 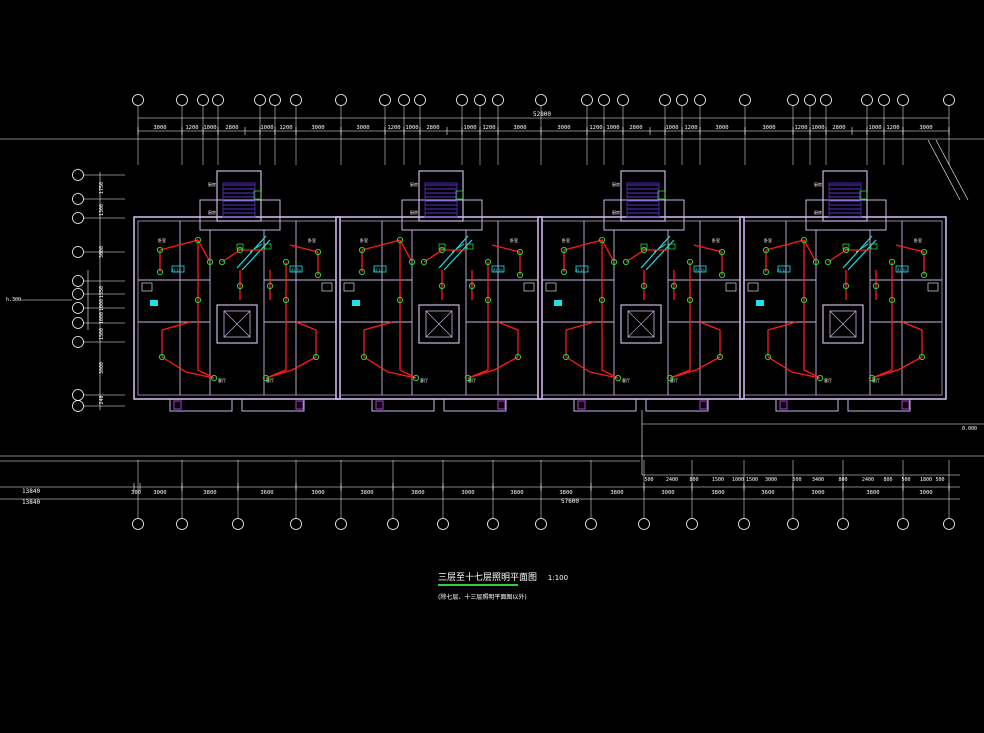 I want to click on left-dim-value: 3000, so click(x=102, y=252).